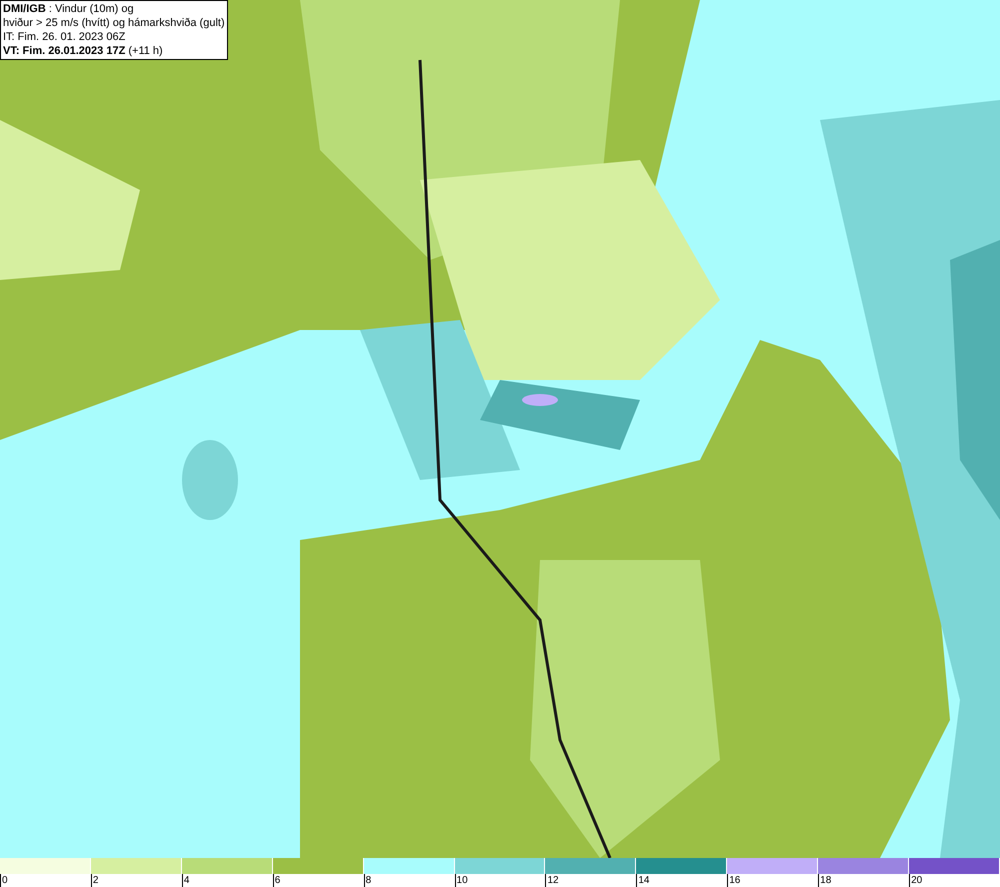 Image resolution: width=1000 pixels, height=887 pixels. Describe the element at coordinates (4, 880) in the screenshot. I see `legend-label: 0` at that location.